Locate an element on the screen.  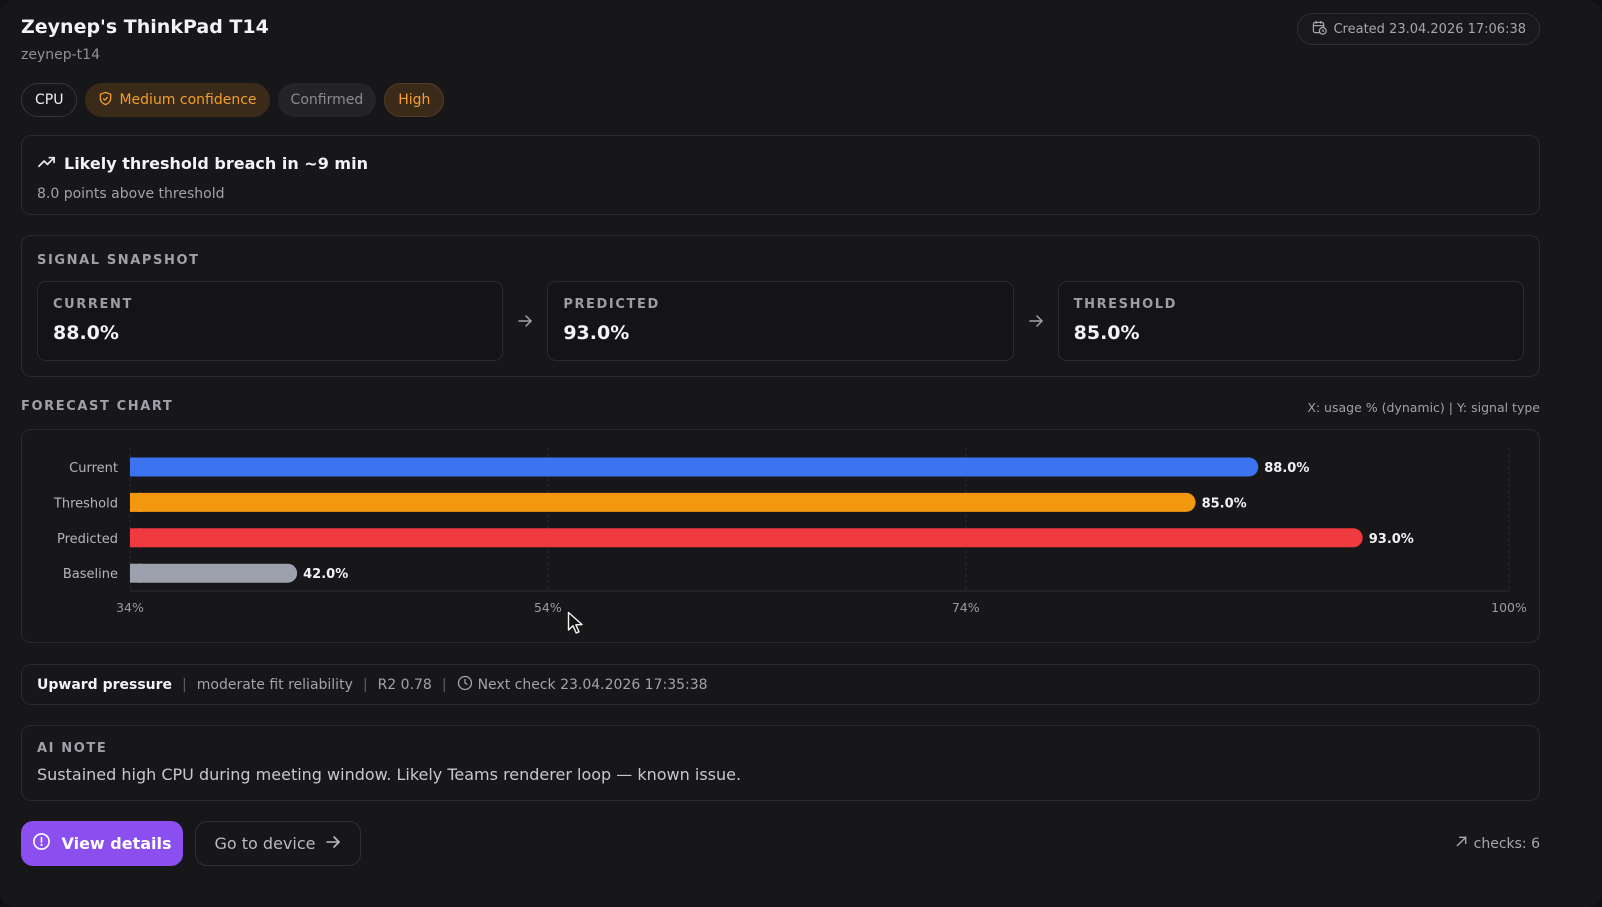
breach-subtitle: 8.0 points above threshold is located at coordinates (131, 194).